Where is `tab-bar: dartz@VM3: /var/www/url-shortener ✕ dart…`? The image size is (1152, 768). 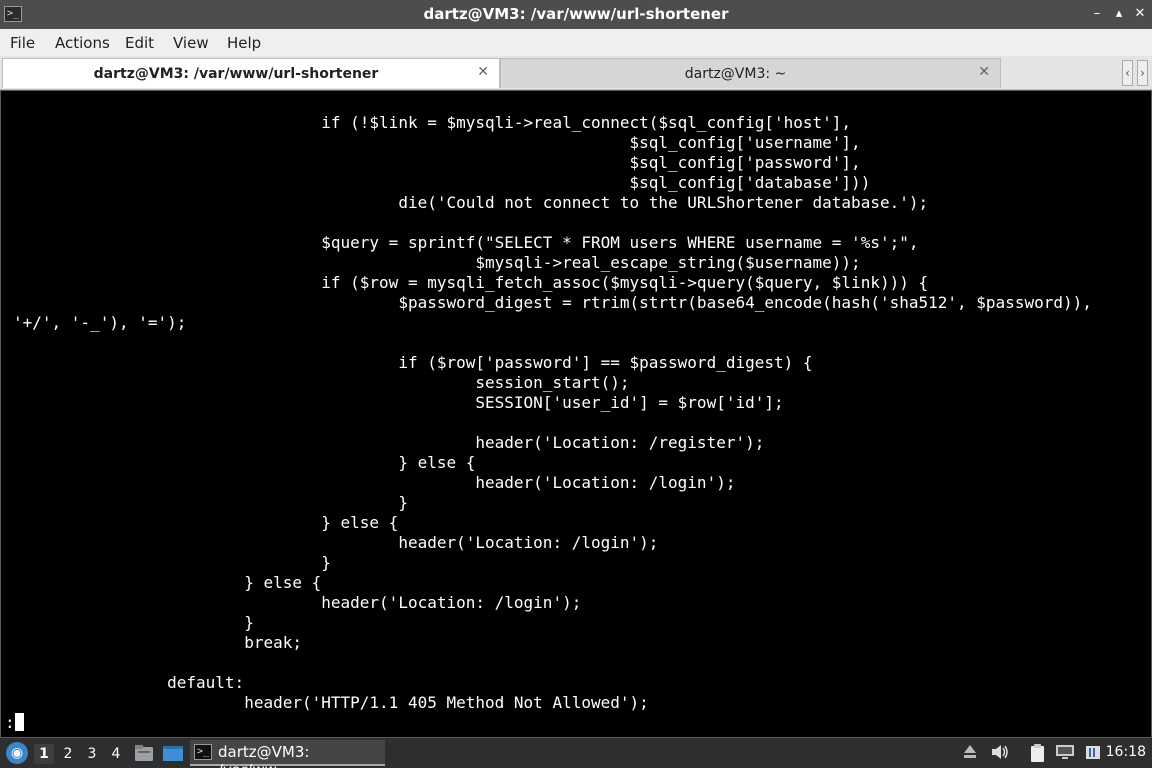
tab-bar: dartz@VM3: /var/www/url-shortener ✕ dart… is located at coordinates (576, 73).